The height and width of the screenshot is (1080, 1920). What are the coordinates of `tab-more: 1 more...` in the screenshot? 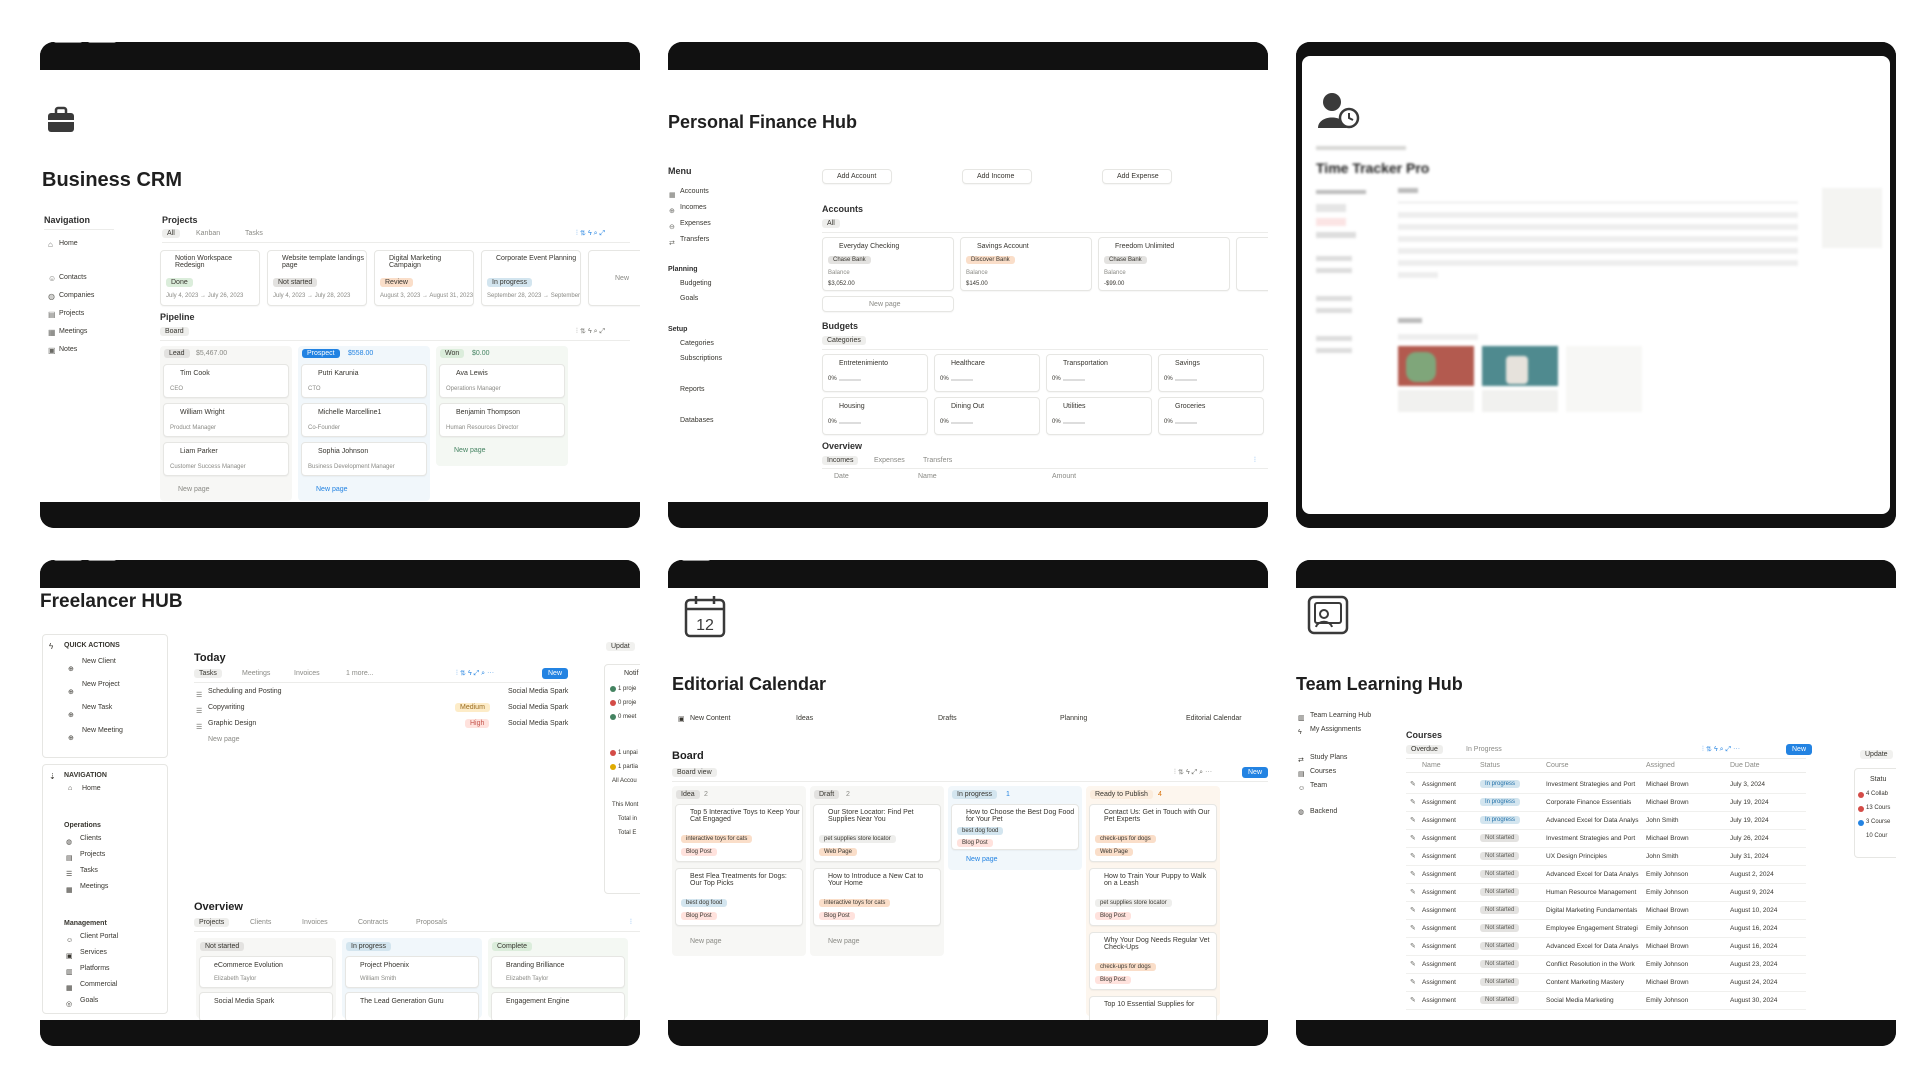 It's located at (360, 673).